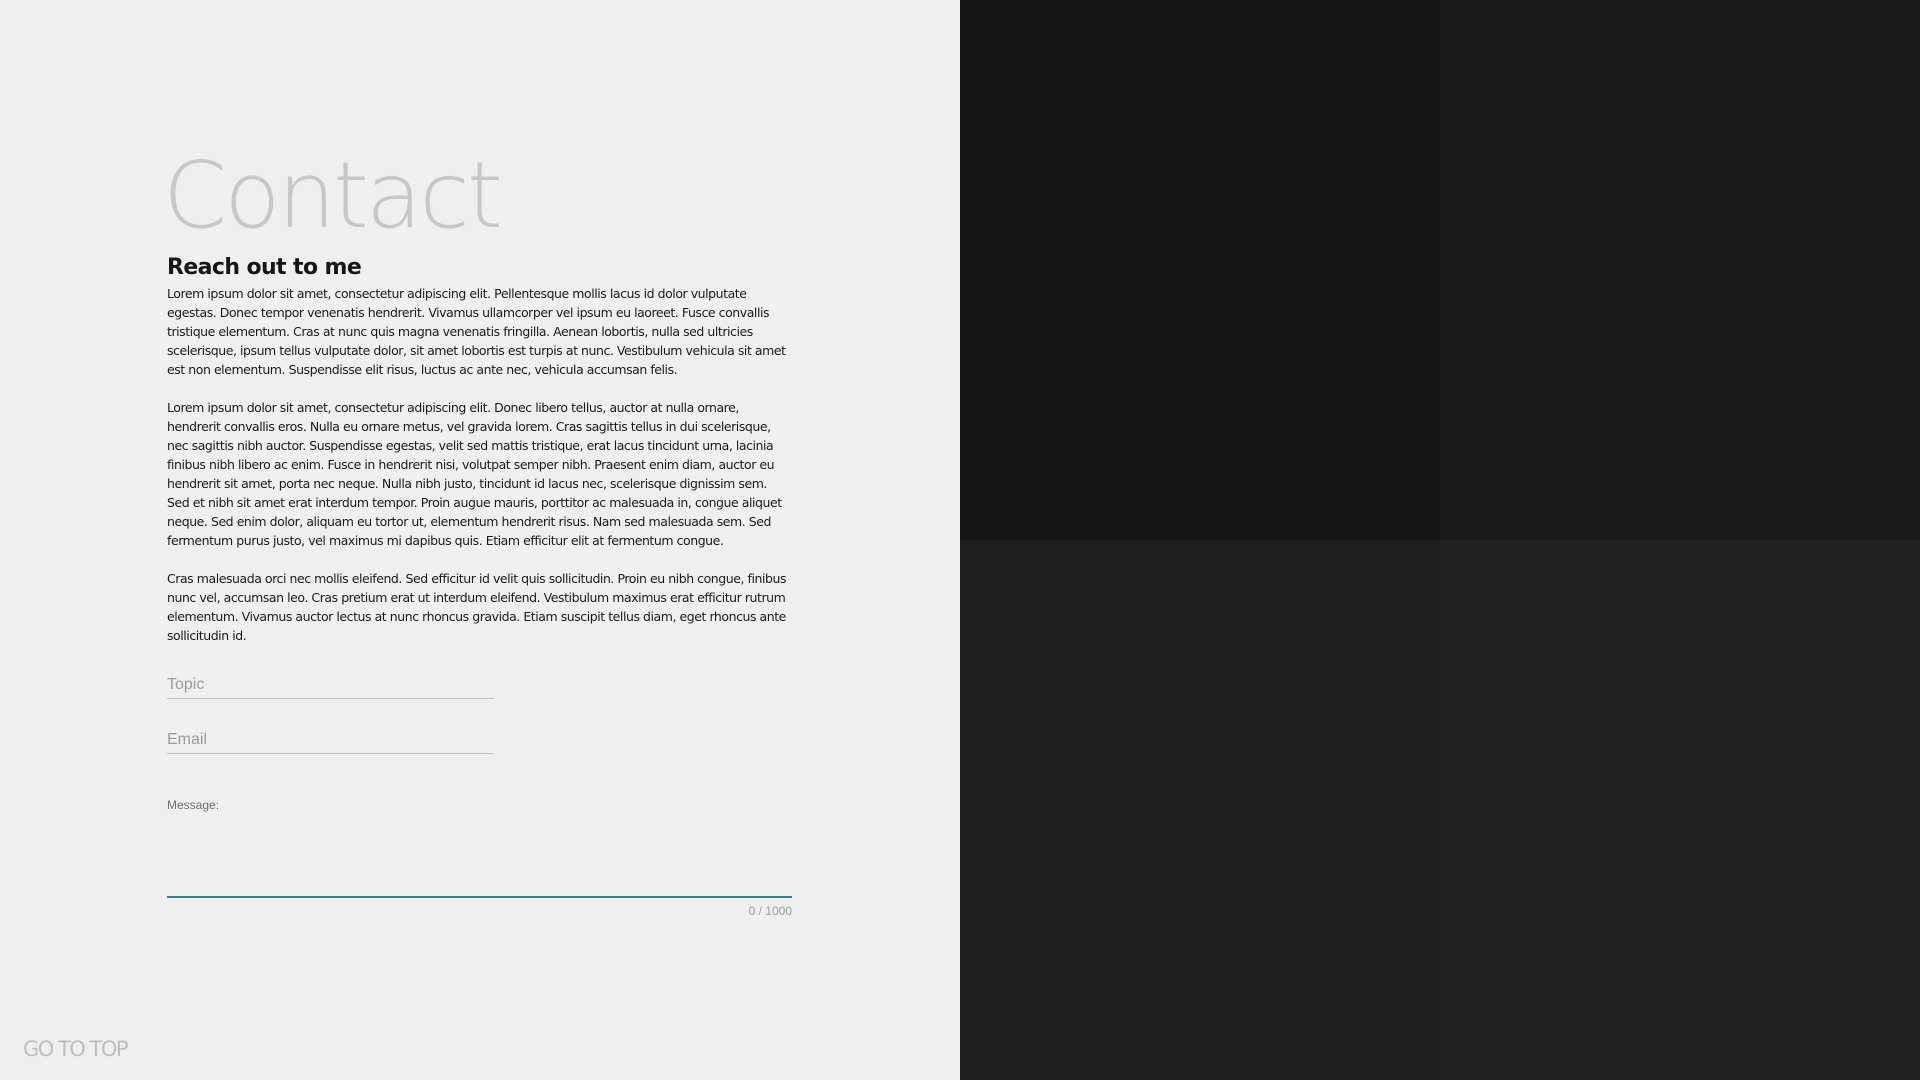 This screenshot has width=1920, height=1080. I want to click on topic-field, so click(330, 680).